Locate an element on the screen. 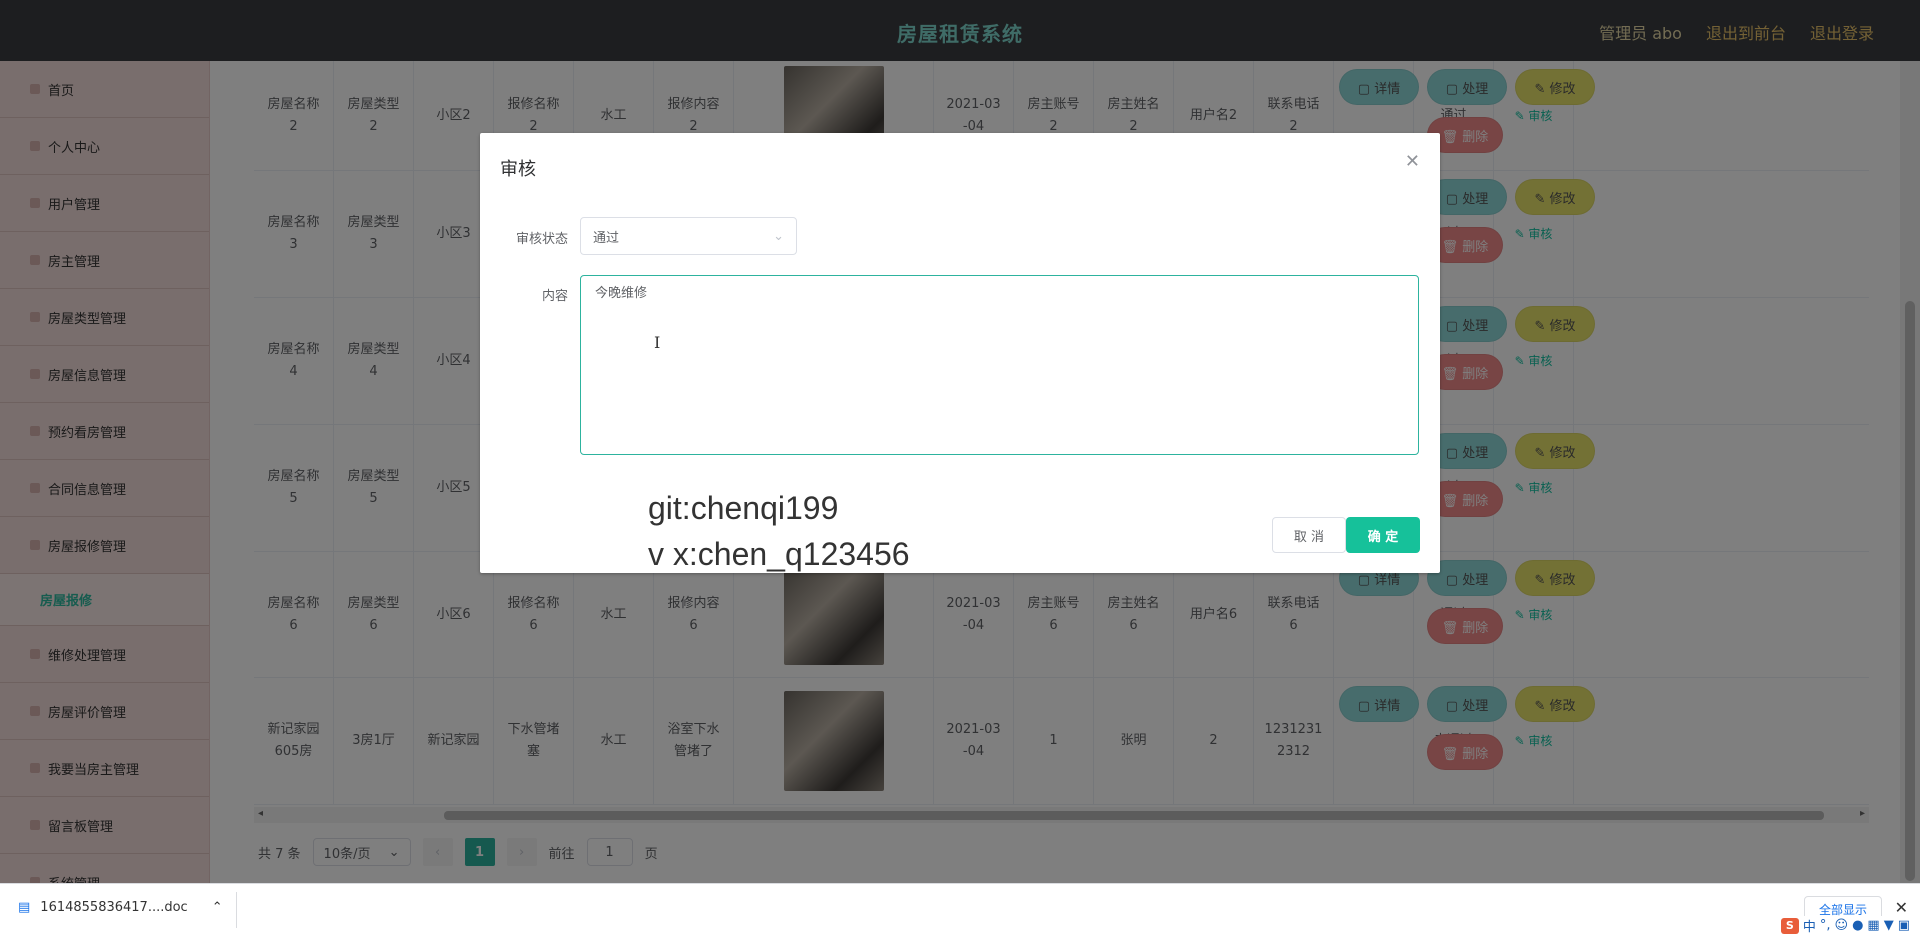 The height and width of the screenshot is (934, 1920). content-label: 内容 is located at coordinates (554, 296).